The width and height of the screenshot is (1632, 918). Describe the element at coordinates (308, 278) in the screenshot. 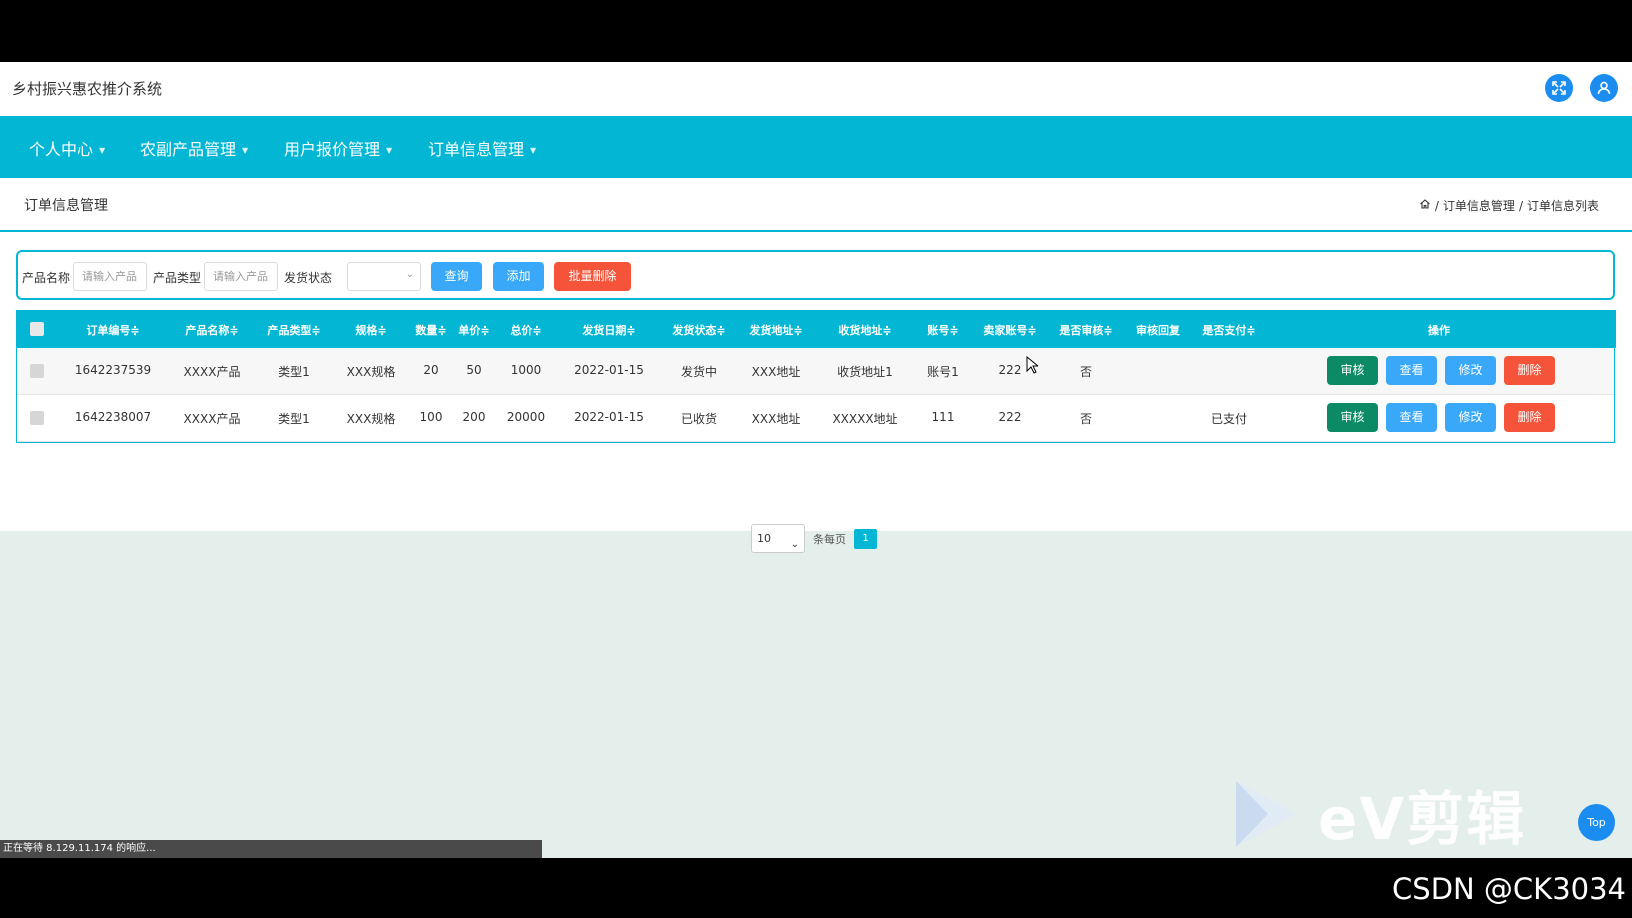

I see `ship-status-label: 发货状态` at that location.